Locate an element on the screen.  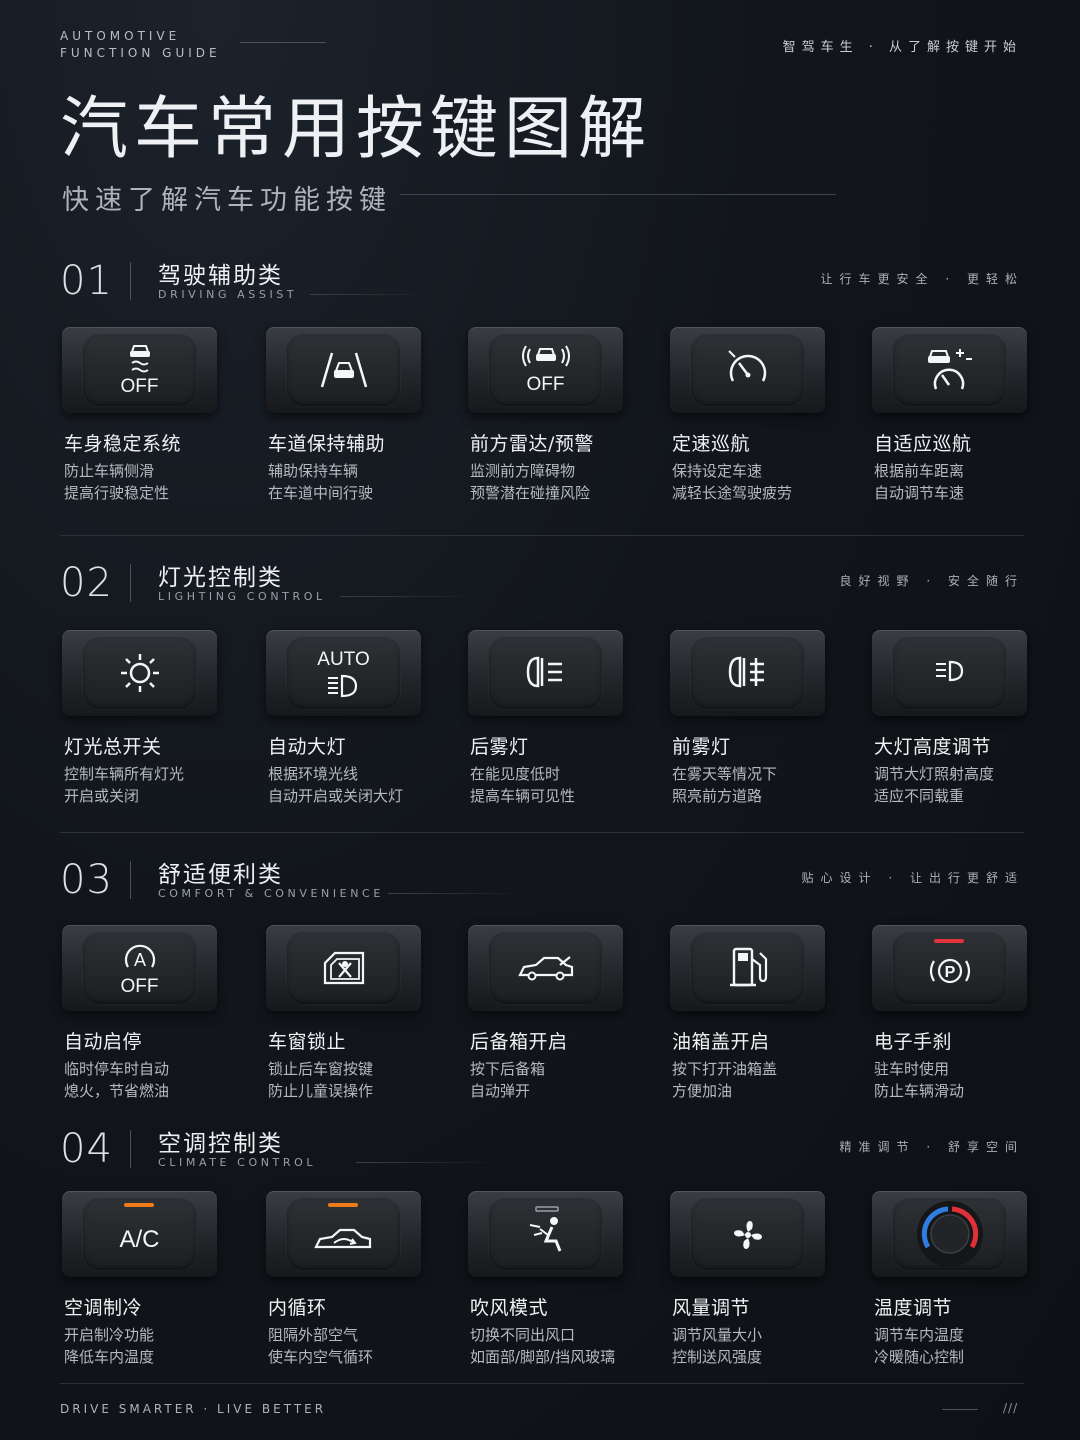
fan-speed-button is located at coordinates (747, 1234).